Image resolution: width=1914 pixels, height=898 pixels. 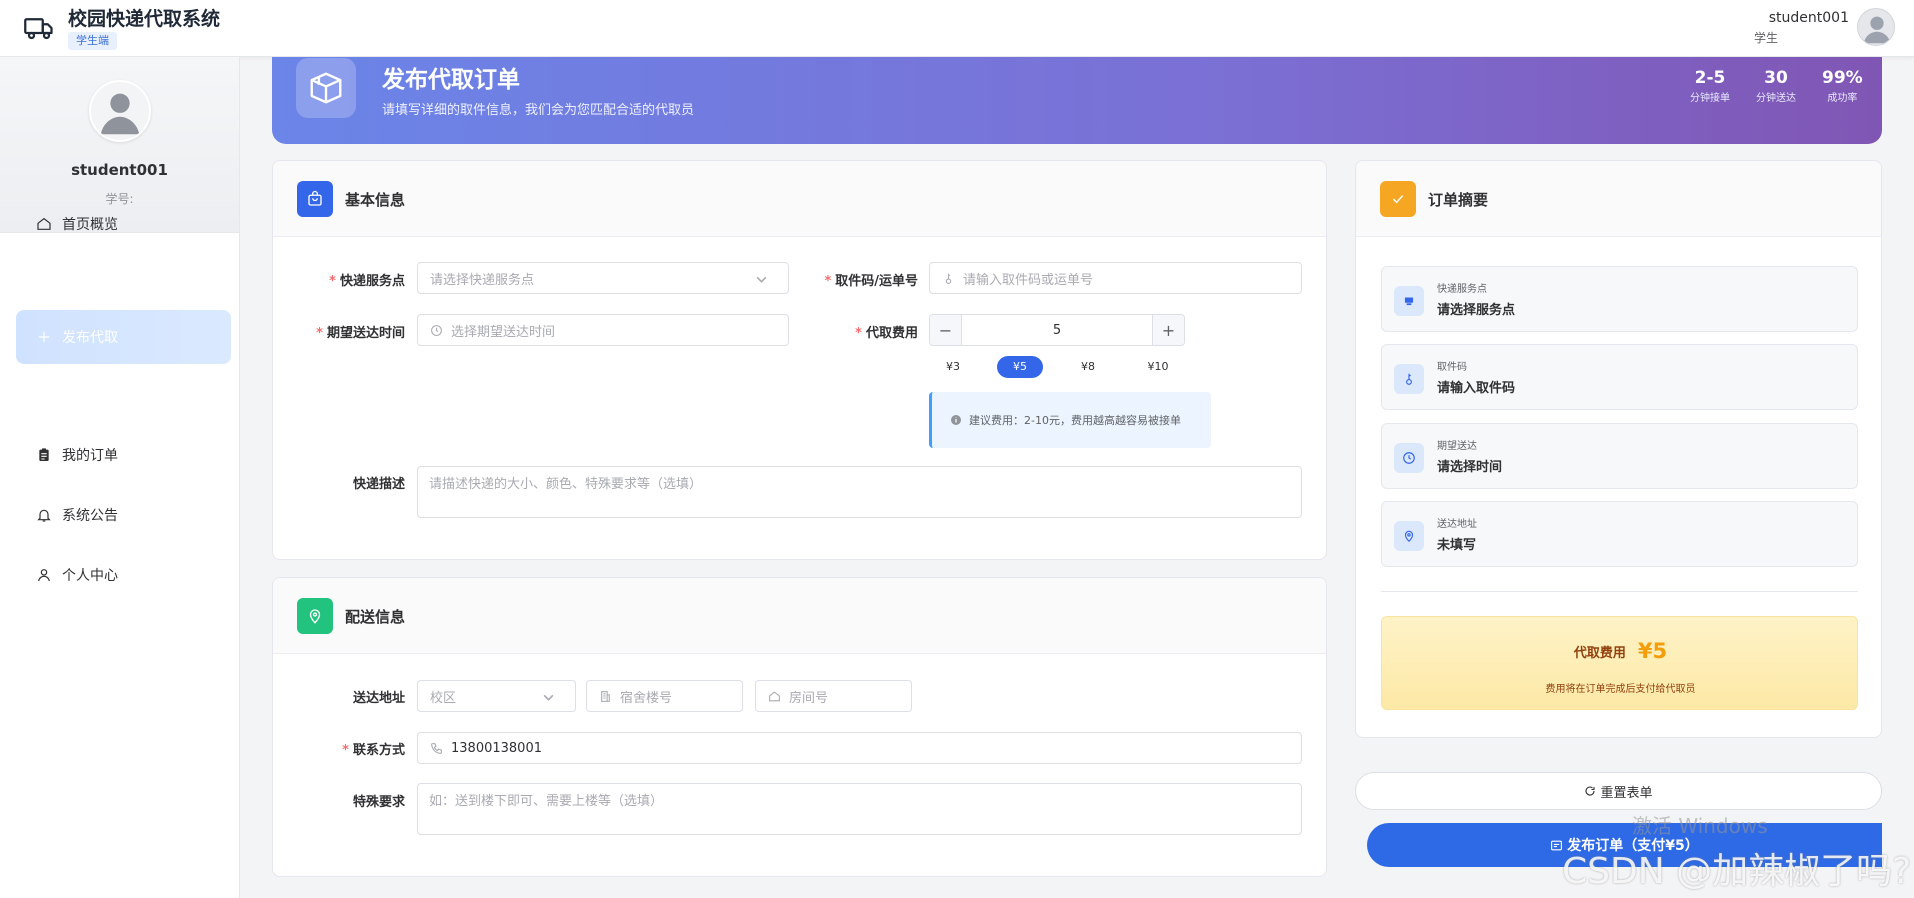 What do you see at coordinates (1470, 467) in the screenshot?
I see `summary-item-value: 请选择时间` at bounding box center [1470, 467].